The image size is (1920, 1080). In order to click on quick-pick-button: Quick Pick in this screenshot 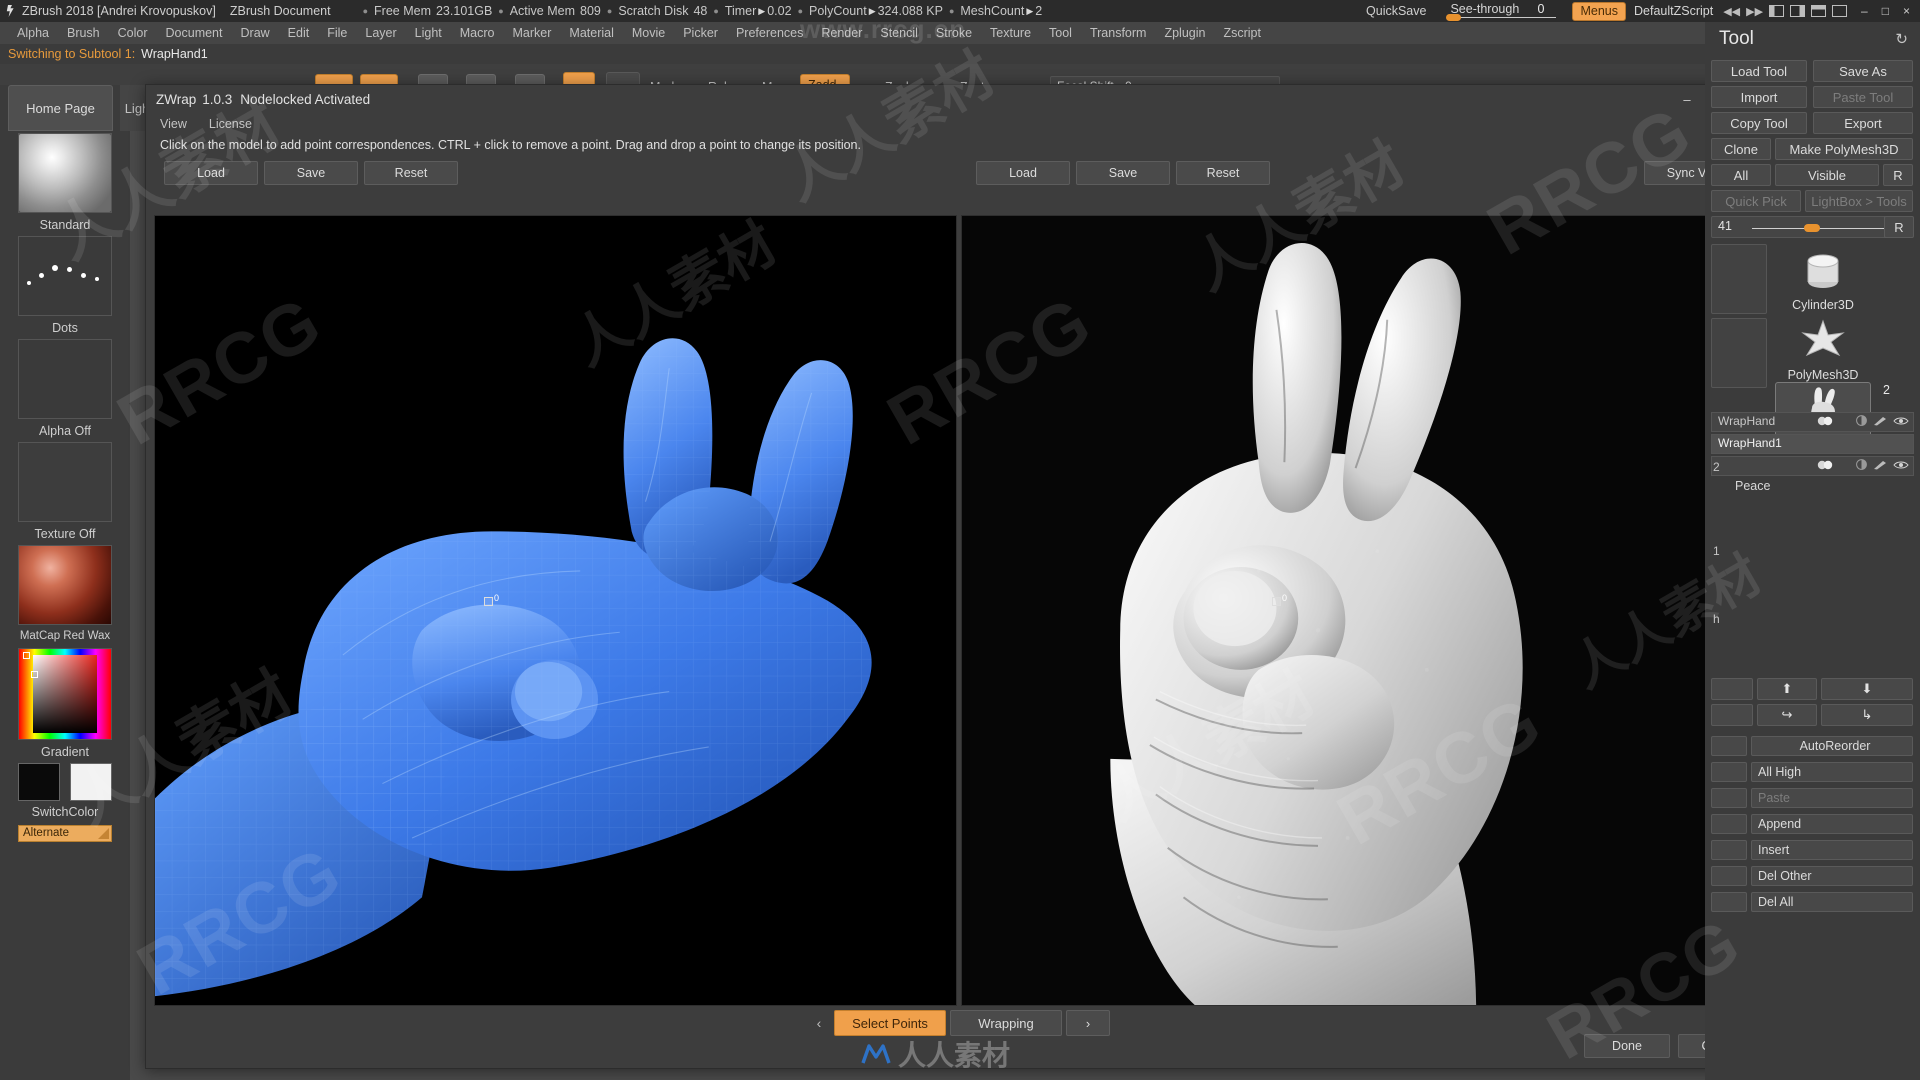, I will do `click(1756, 201)`.